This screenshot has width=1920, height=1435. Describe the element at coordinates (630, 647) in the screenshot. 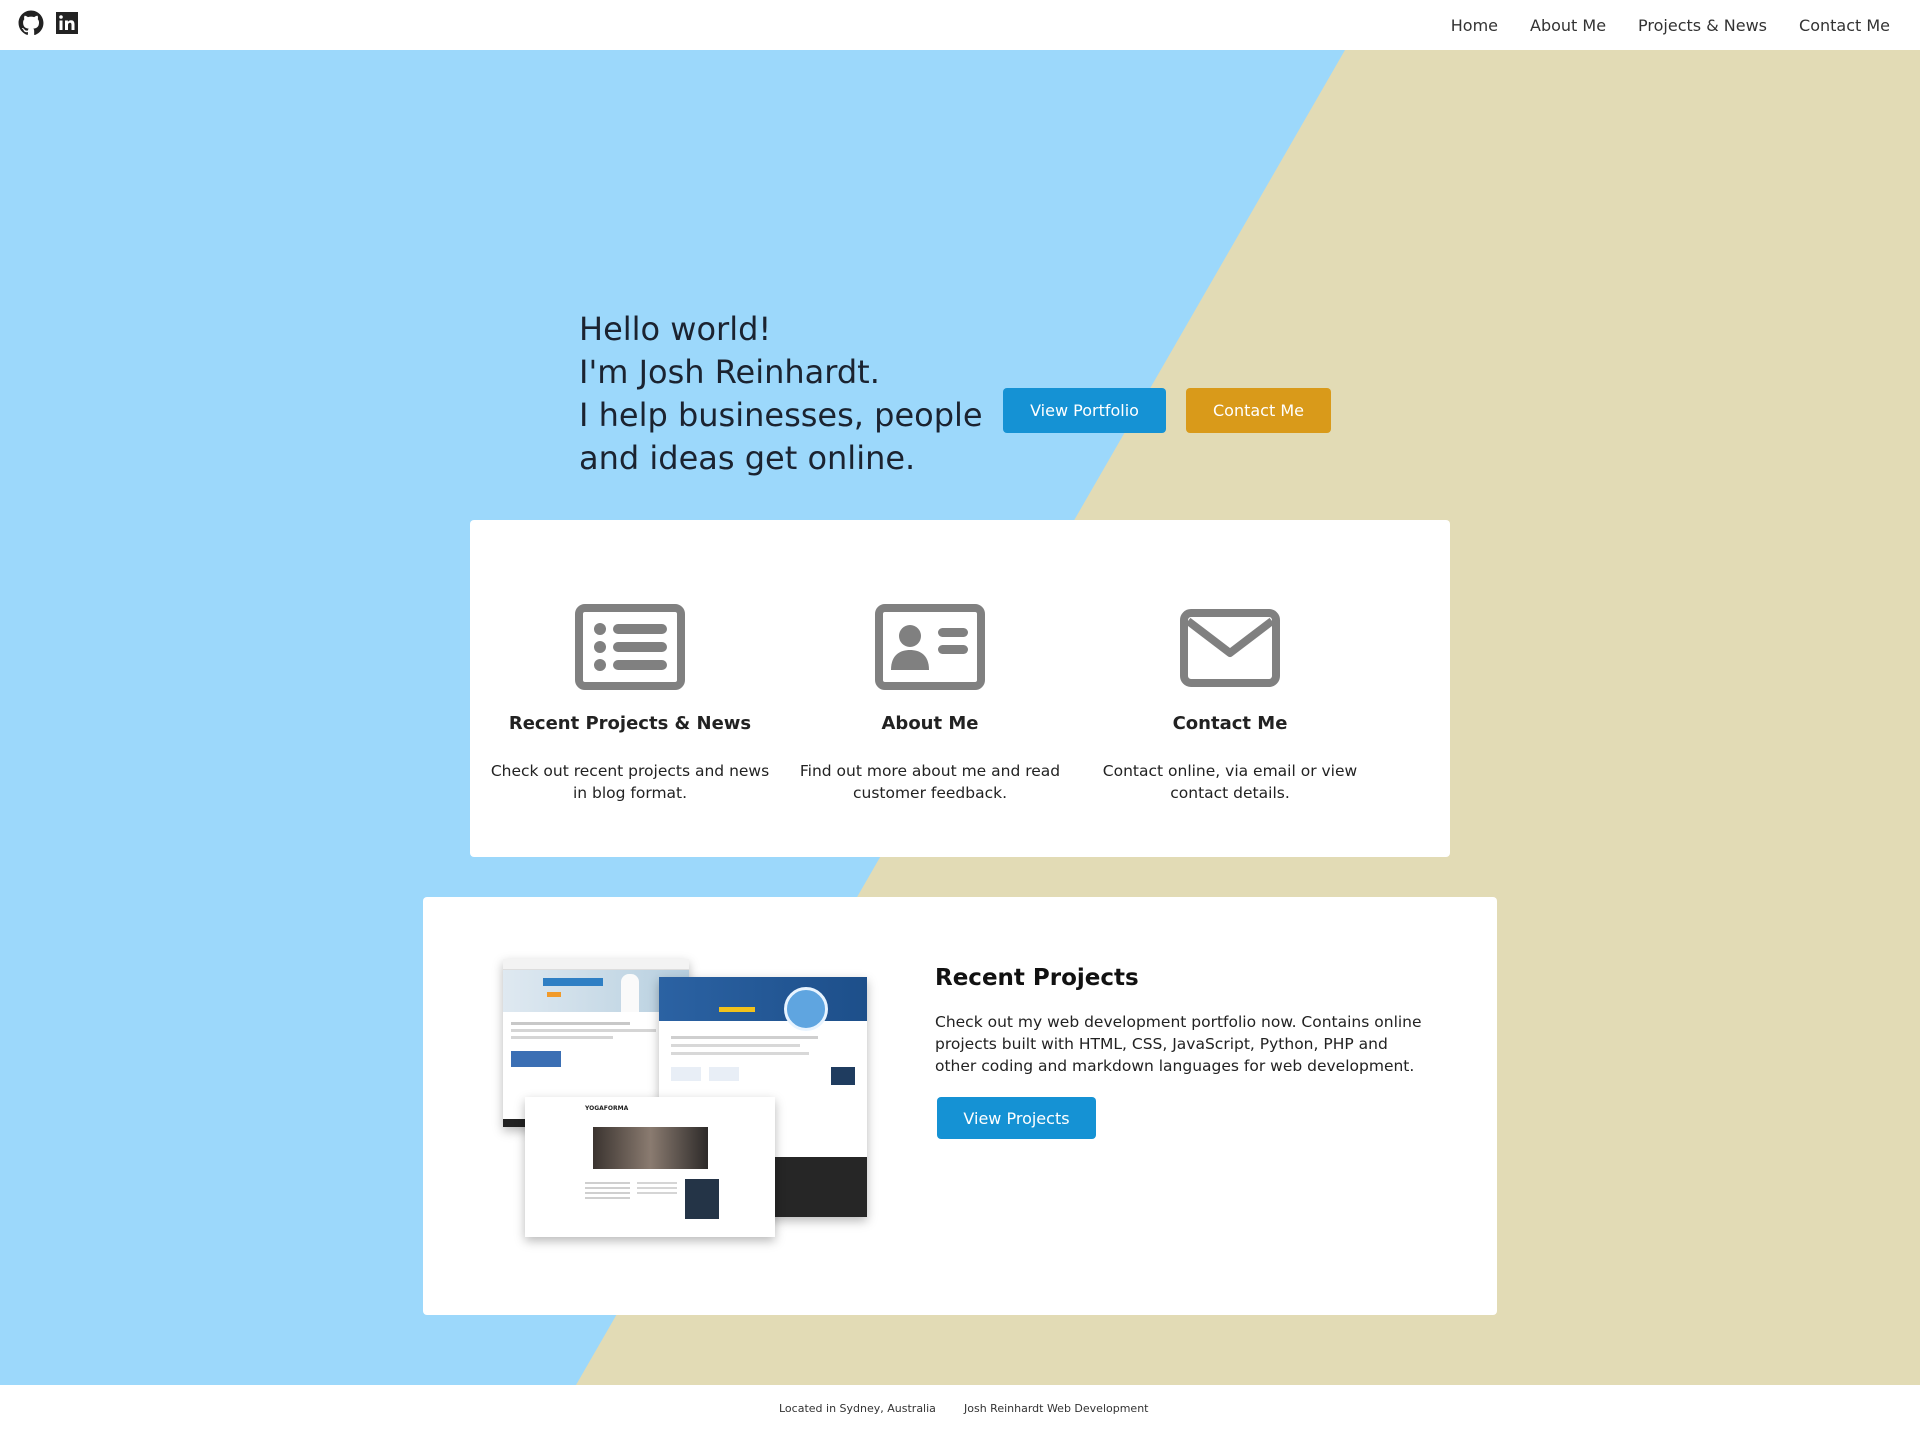

I see `list-icon` at that location.